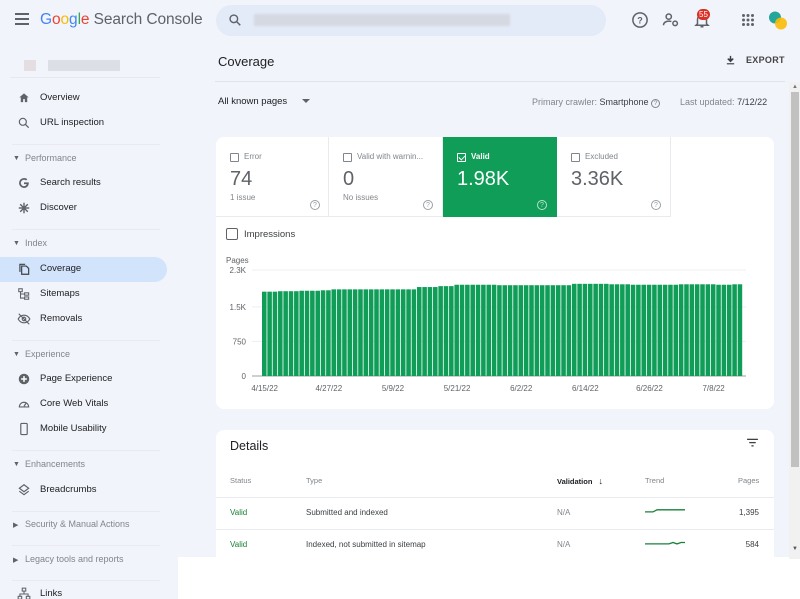 This screenshot has height=599, width=800. I want to click on sidebar-item-breadcrumbs: Breadcrumbs, so click(83, 490).